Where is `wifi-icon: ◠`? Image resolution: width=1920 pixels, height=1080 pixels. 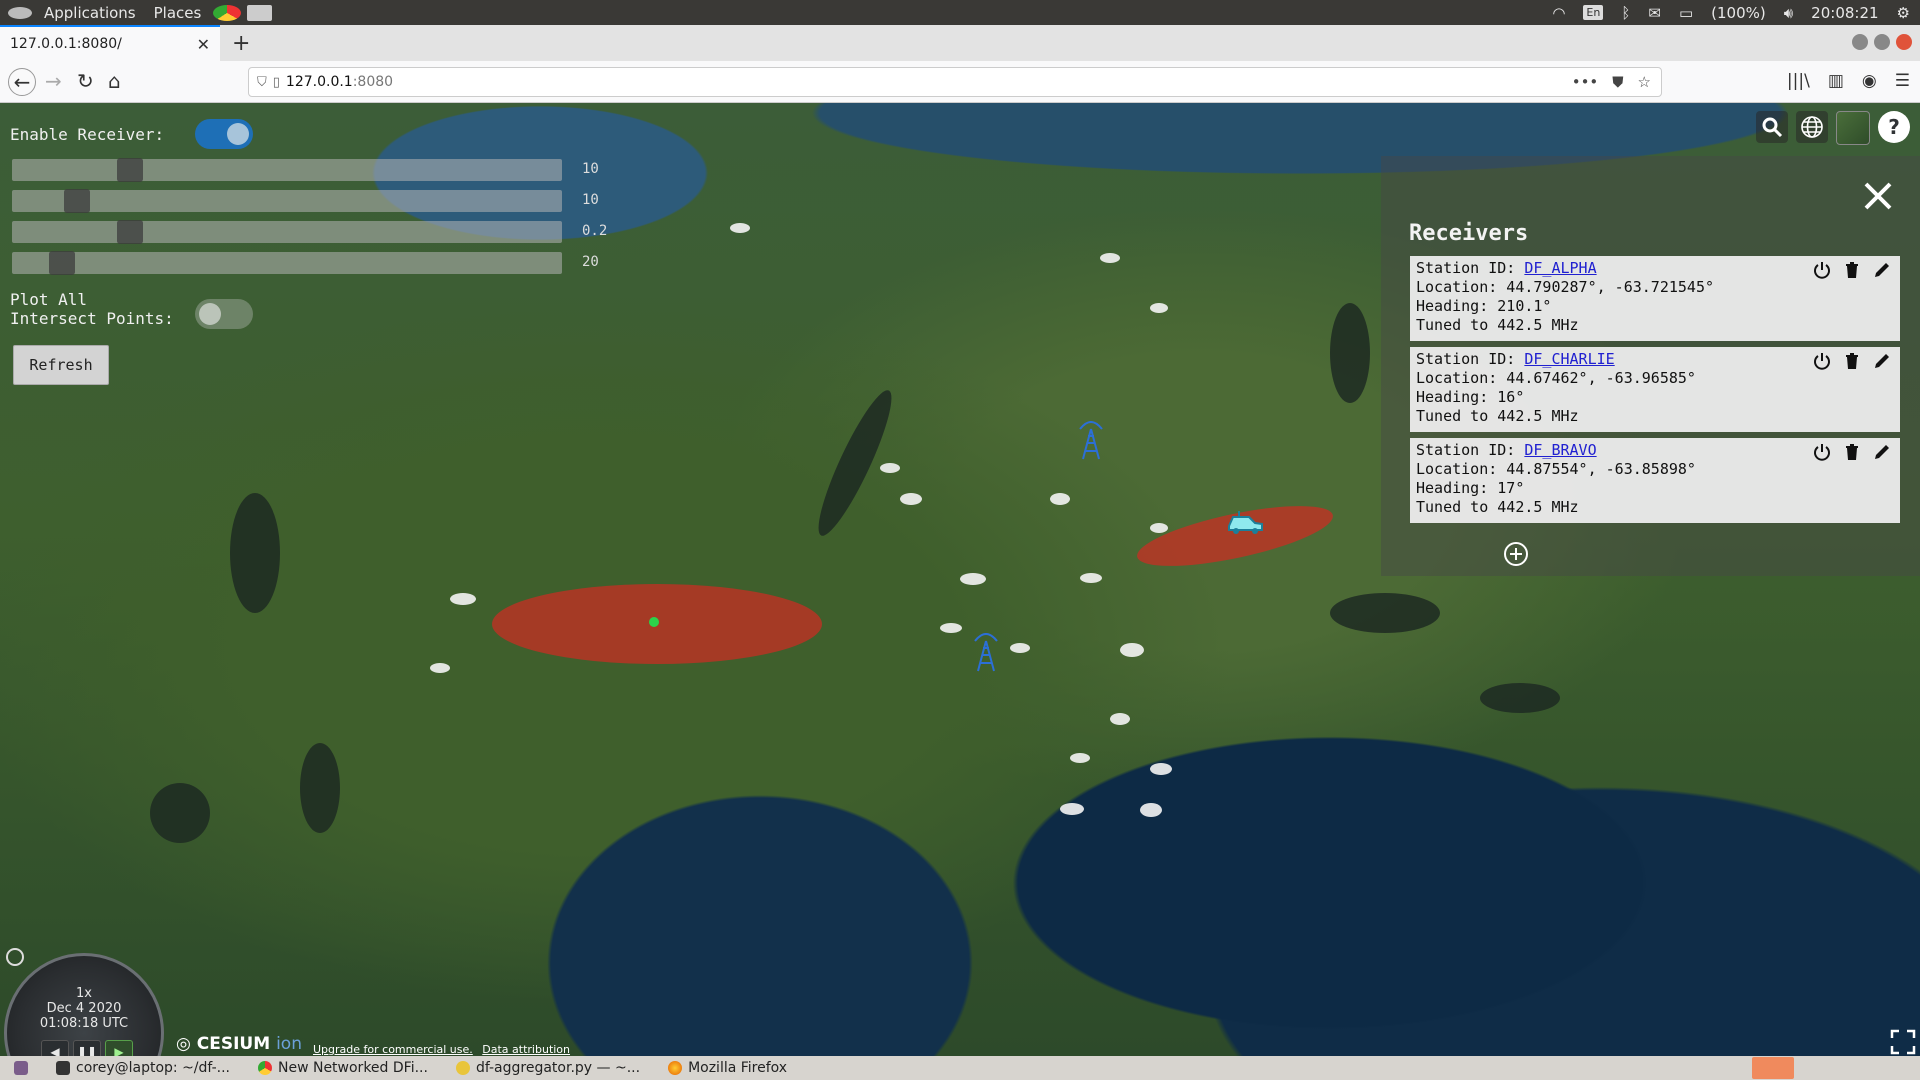 wifi-icon: ◠ is located at coordinates (1558, 13).